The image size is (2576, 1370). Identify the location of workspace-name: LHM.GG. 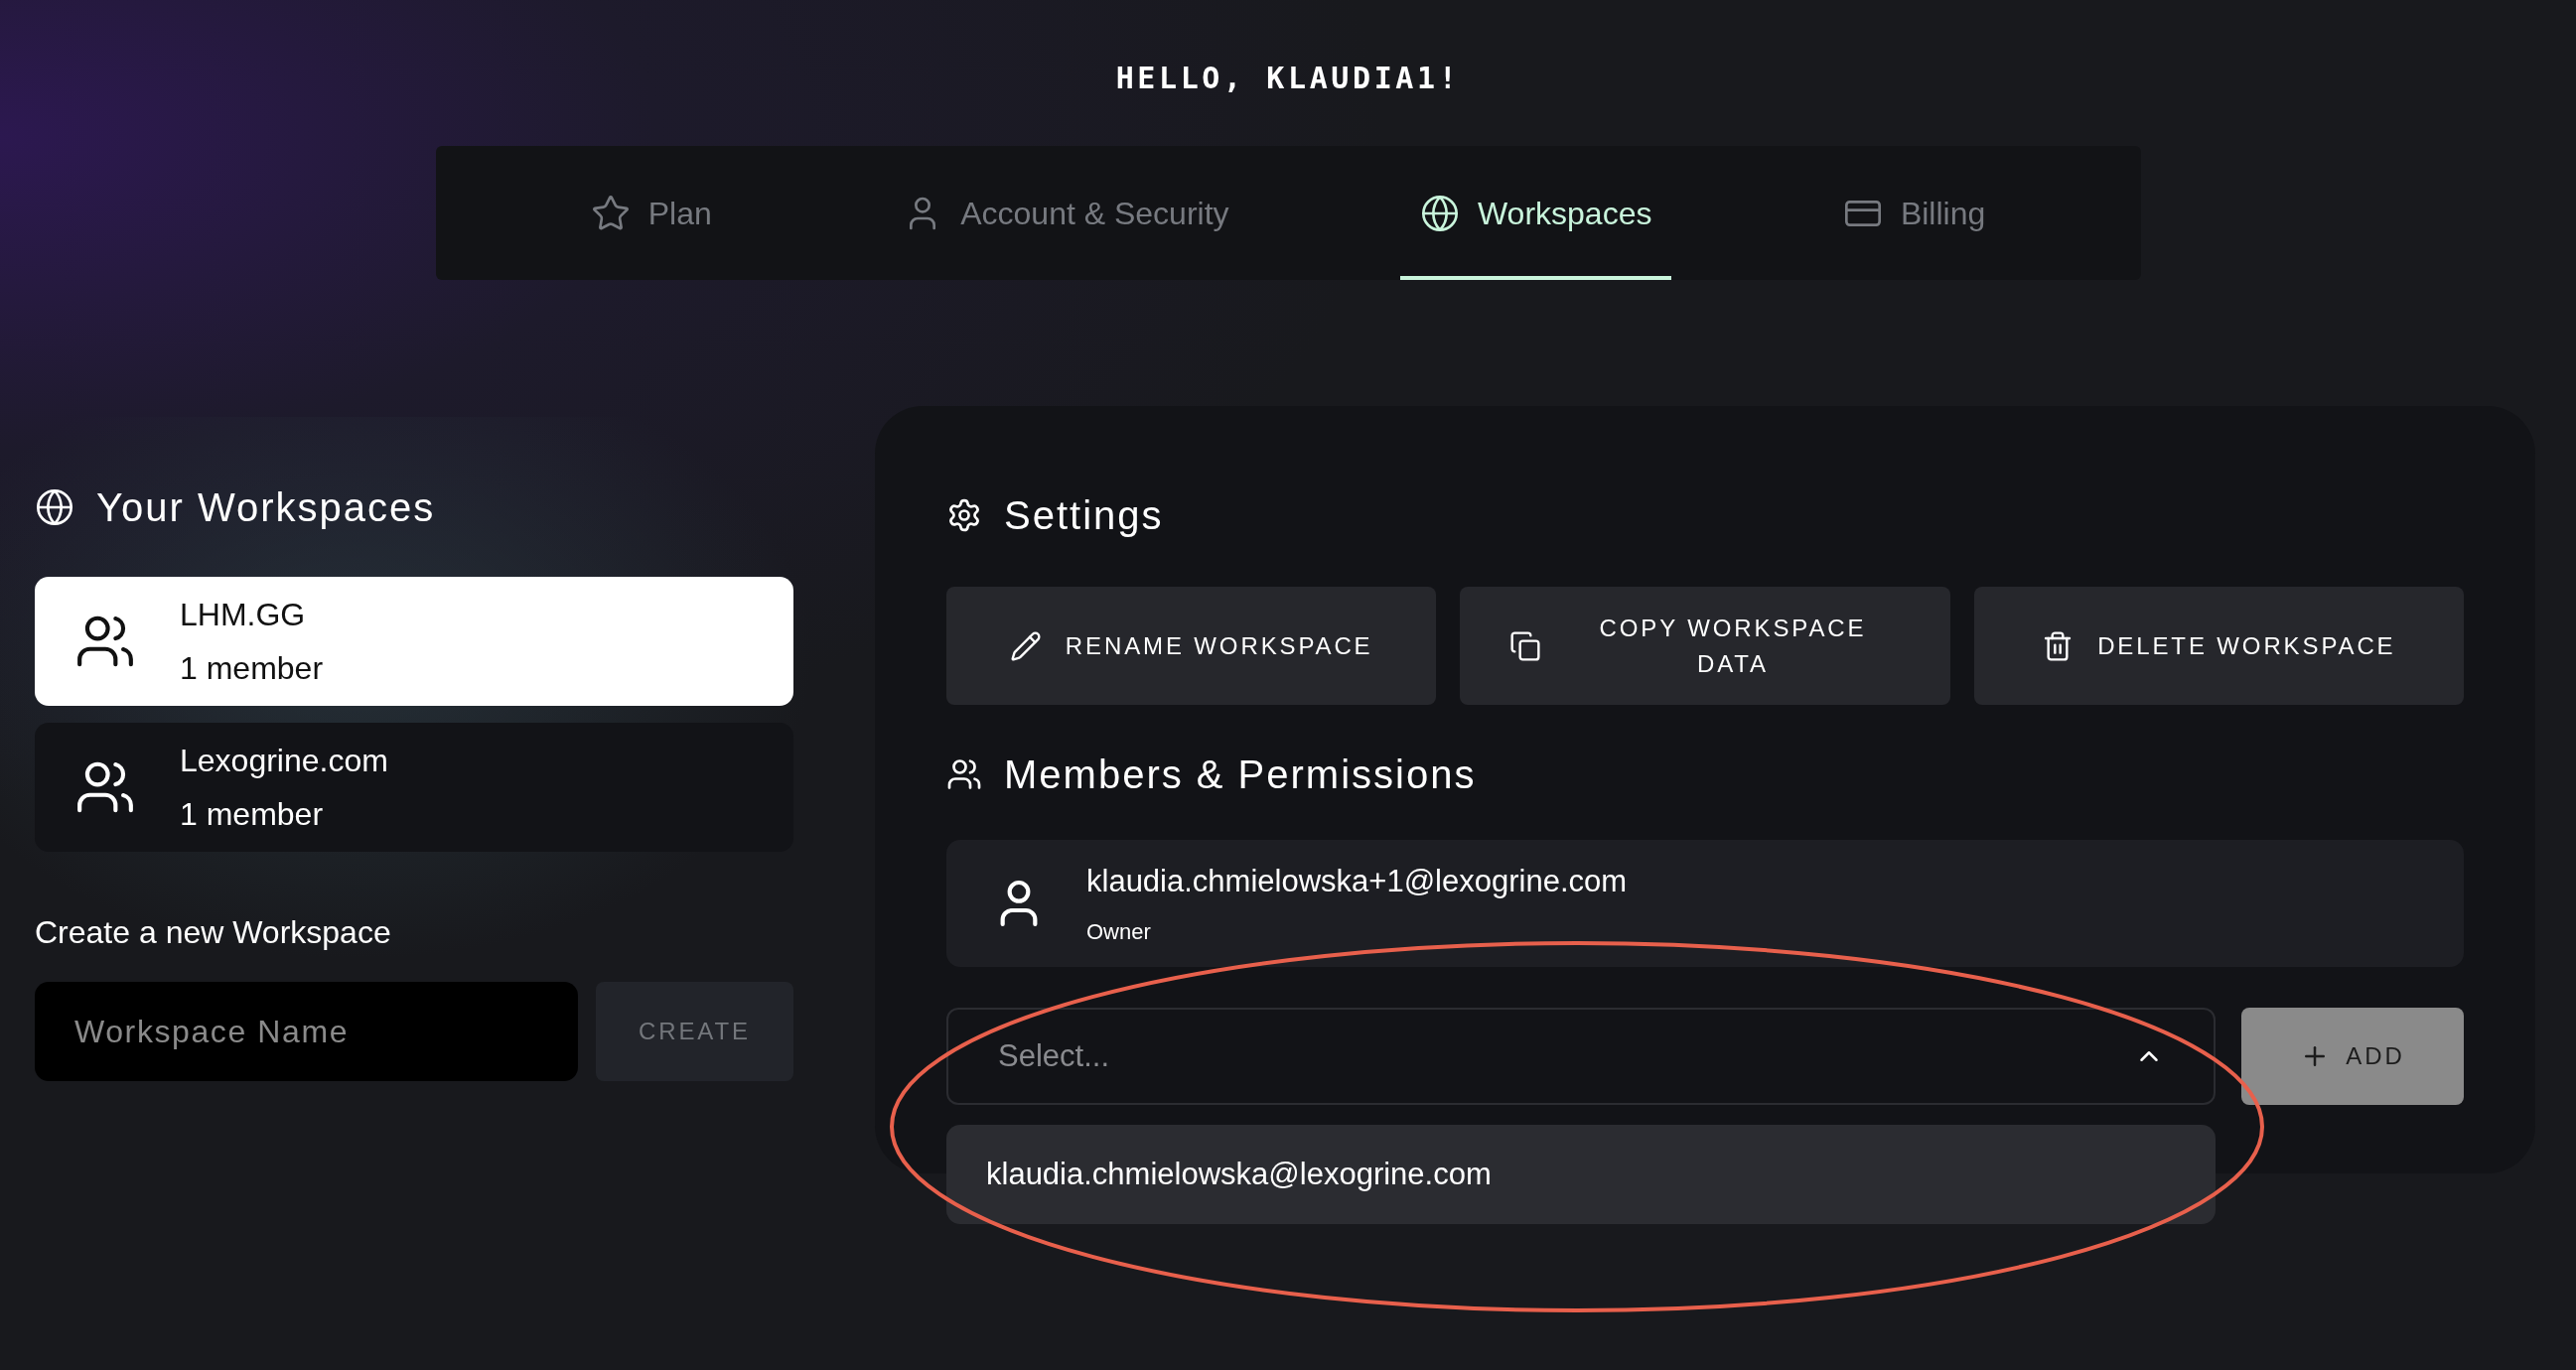
(243, 615).